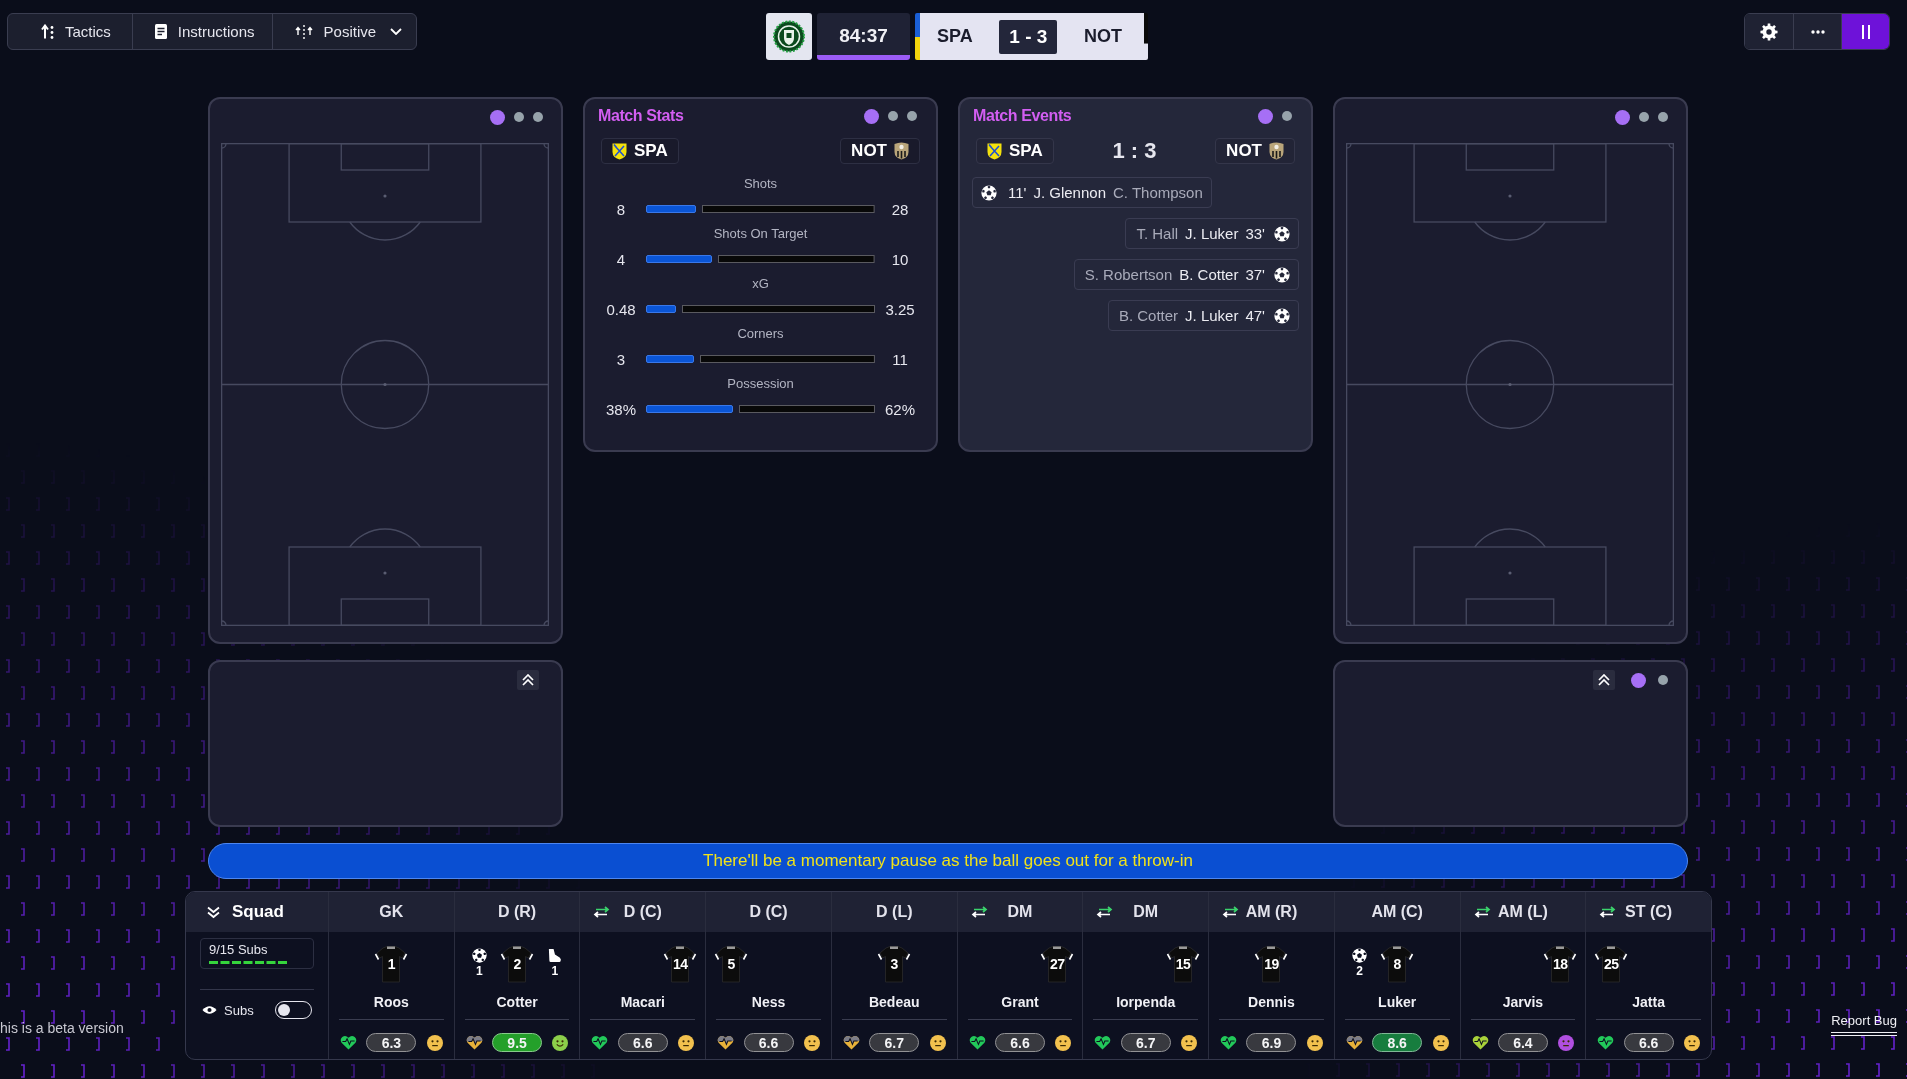 The width and height of the screenshot is (1907, 1079). Describe the element at coordinates (517, 964) in the screenshot. I see `shirt-number: 2` at that location.